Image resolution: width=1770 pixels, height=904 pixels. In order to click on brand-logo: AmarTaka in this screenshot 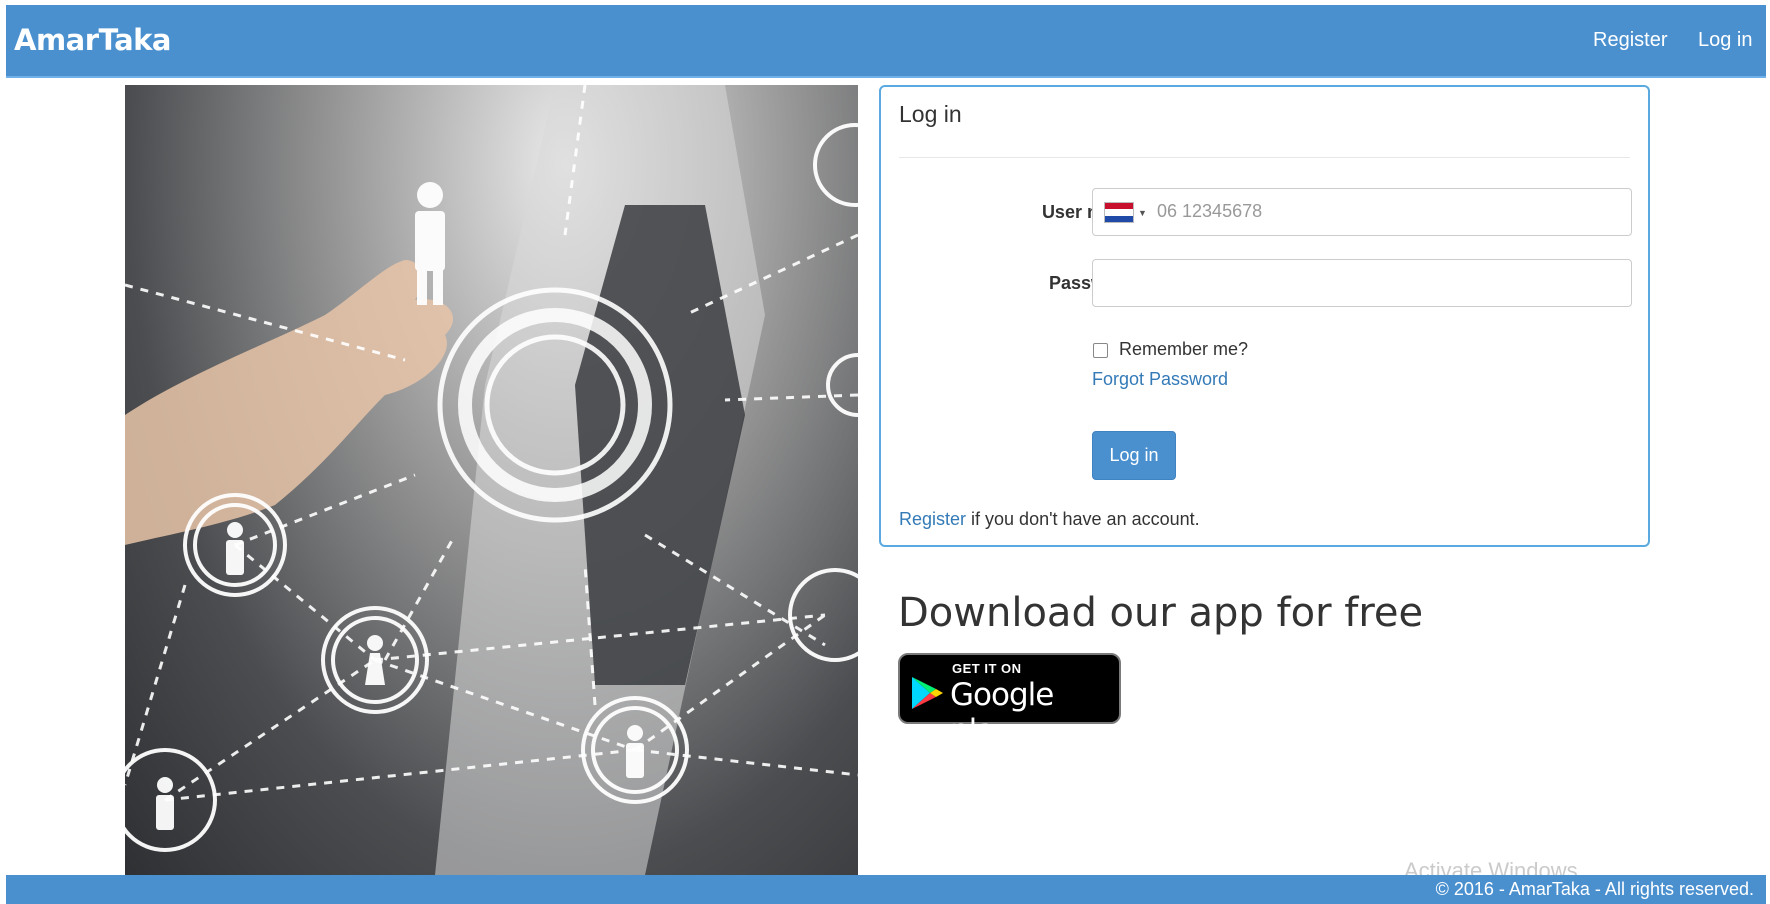, I will do `click(93, 40)`.